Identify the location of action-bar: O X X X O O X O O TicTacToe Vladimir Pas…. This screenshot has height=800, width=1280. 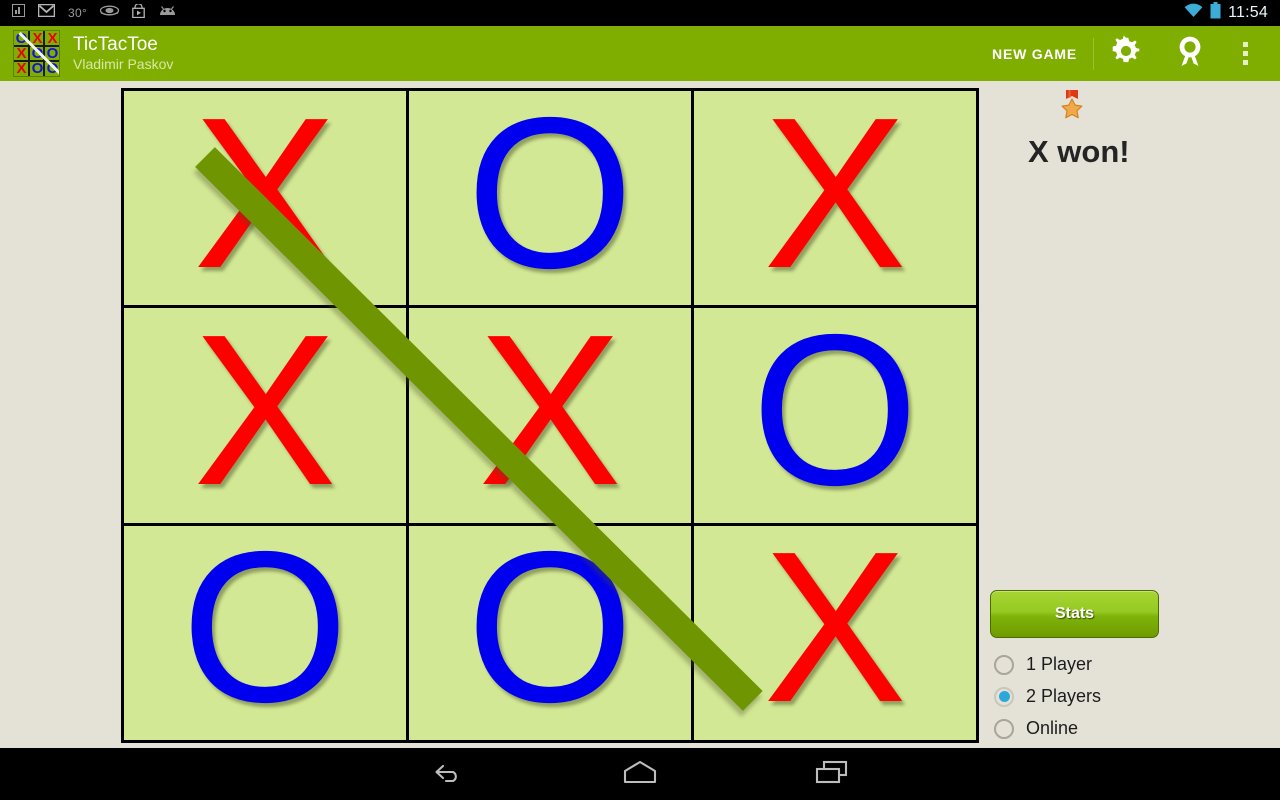
(640, 53).